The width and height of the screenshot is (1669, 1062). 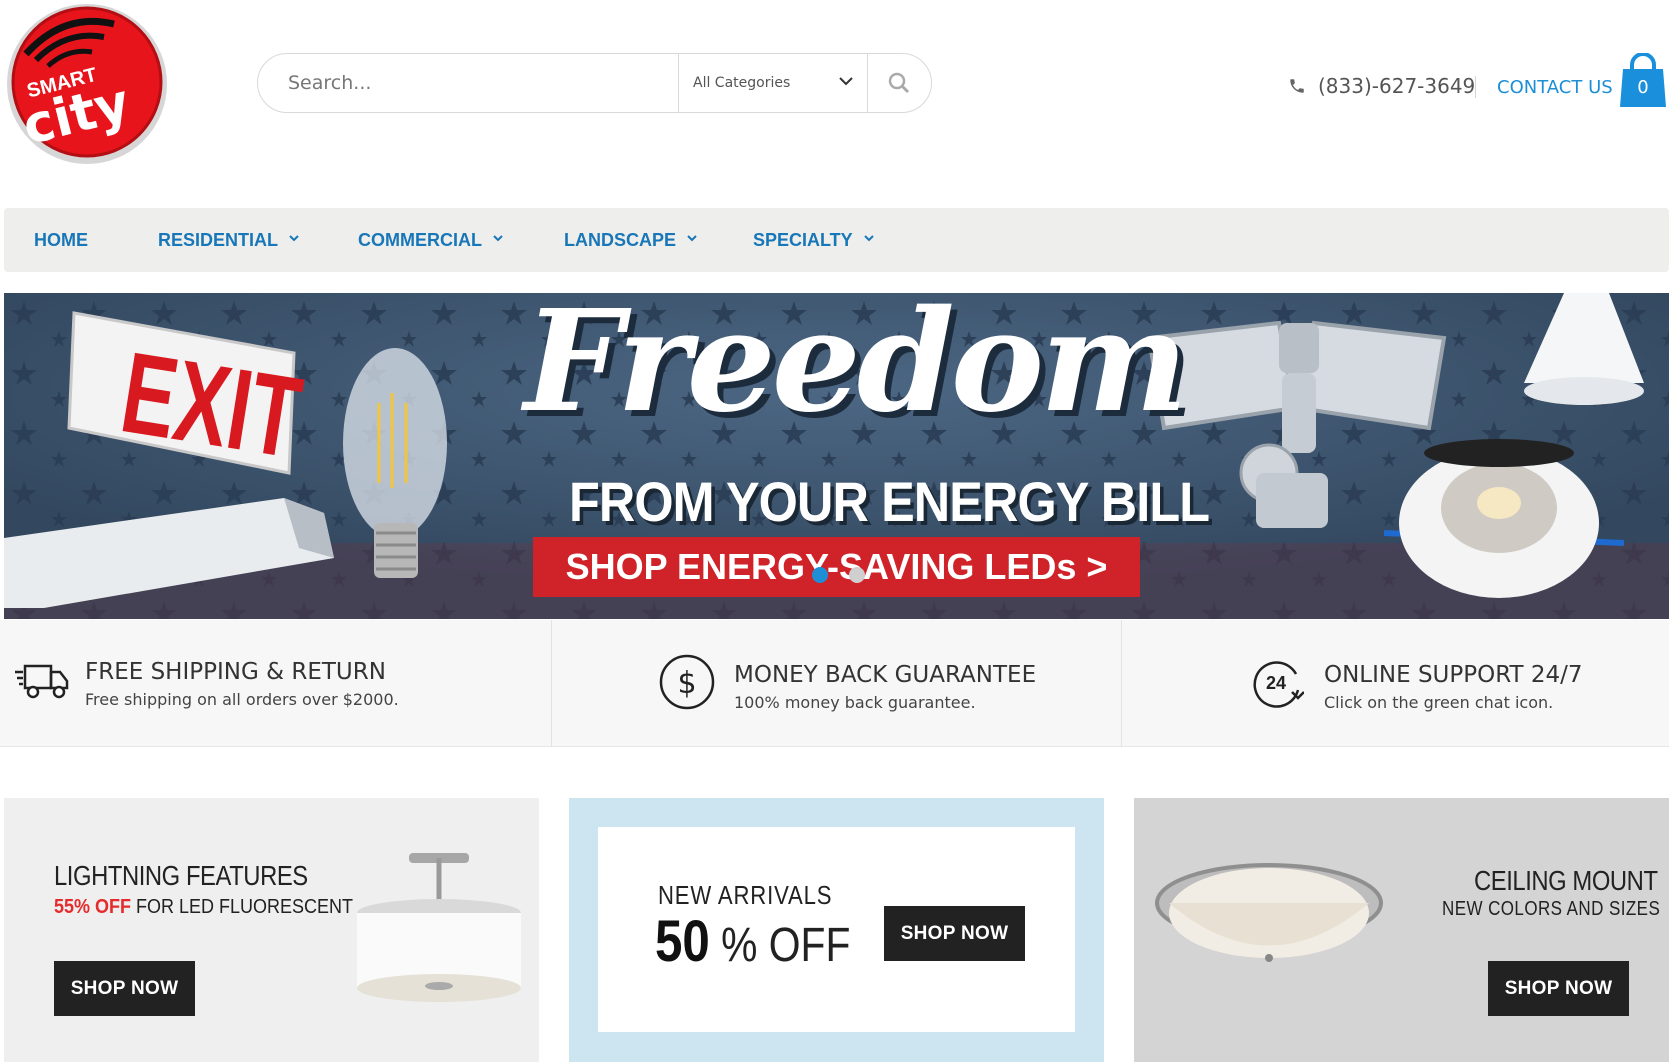 I want to click on feature-desc: Free shipping on all orders over $2000., so click(x=242, y=699).